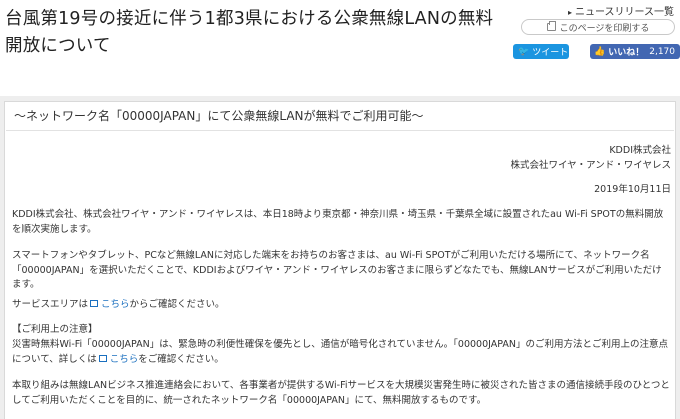 Image resolution: width=680 pixels, height=419 pixels. I want to click on notice-details-link: こちら, so click(124, 359).